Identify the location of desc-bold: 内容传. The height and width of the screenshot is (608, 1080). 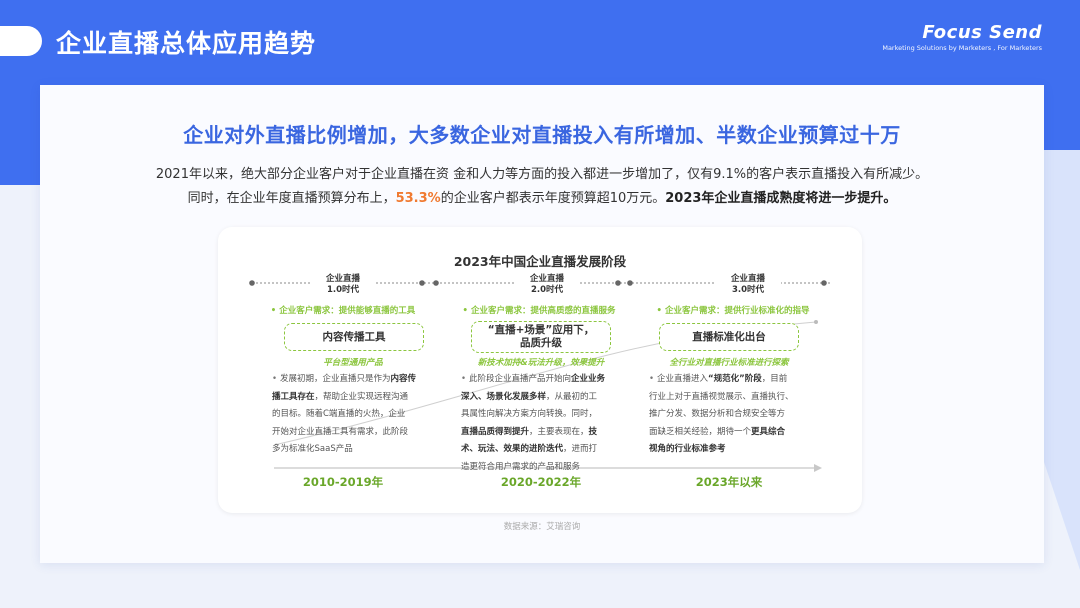
(403, 379).